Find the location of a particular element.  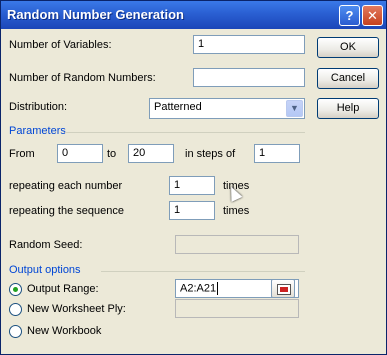

times-label-2: times is located at coordinates (236, 211).